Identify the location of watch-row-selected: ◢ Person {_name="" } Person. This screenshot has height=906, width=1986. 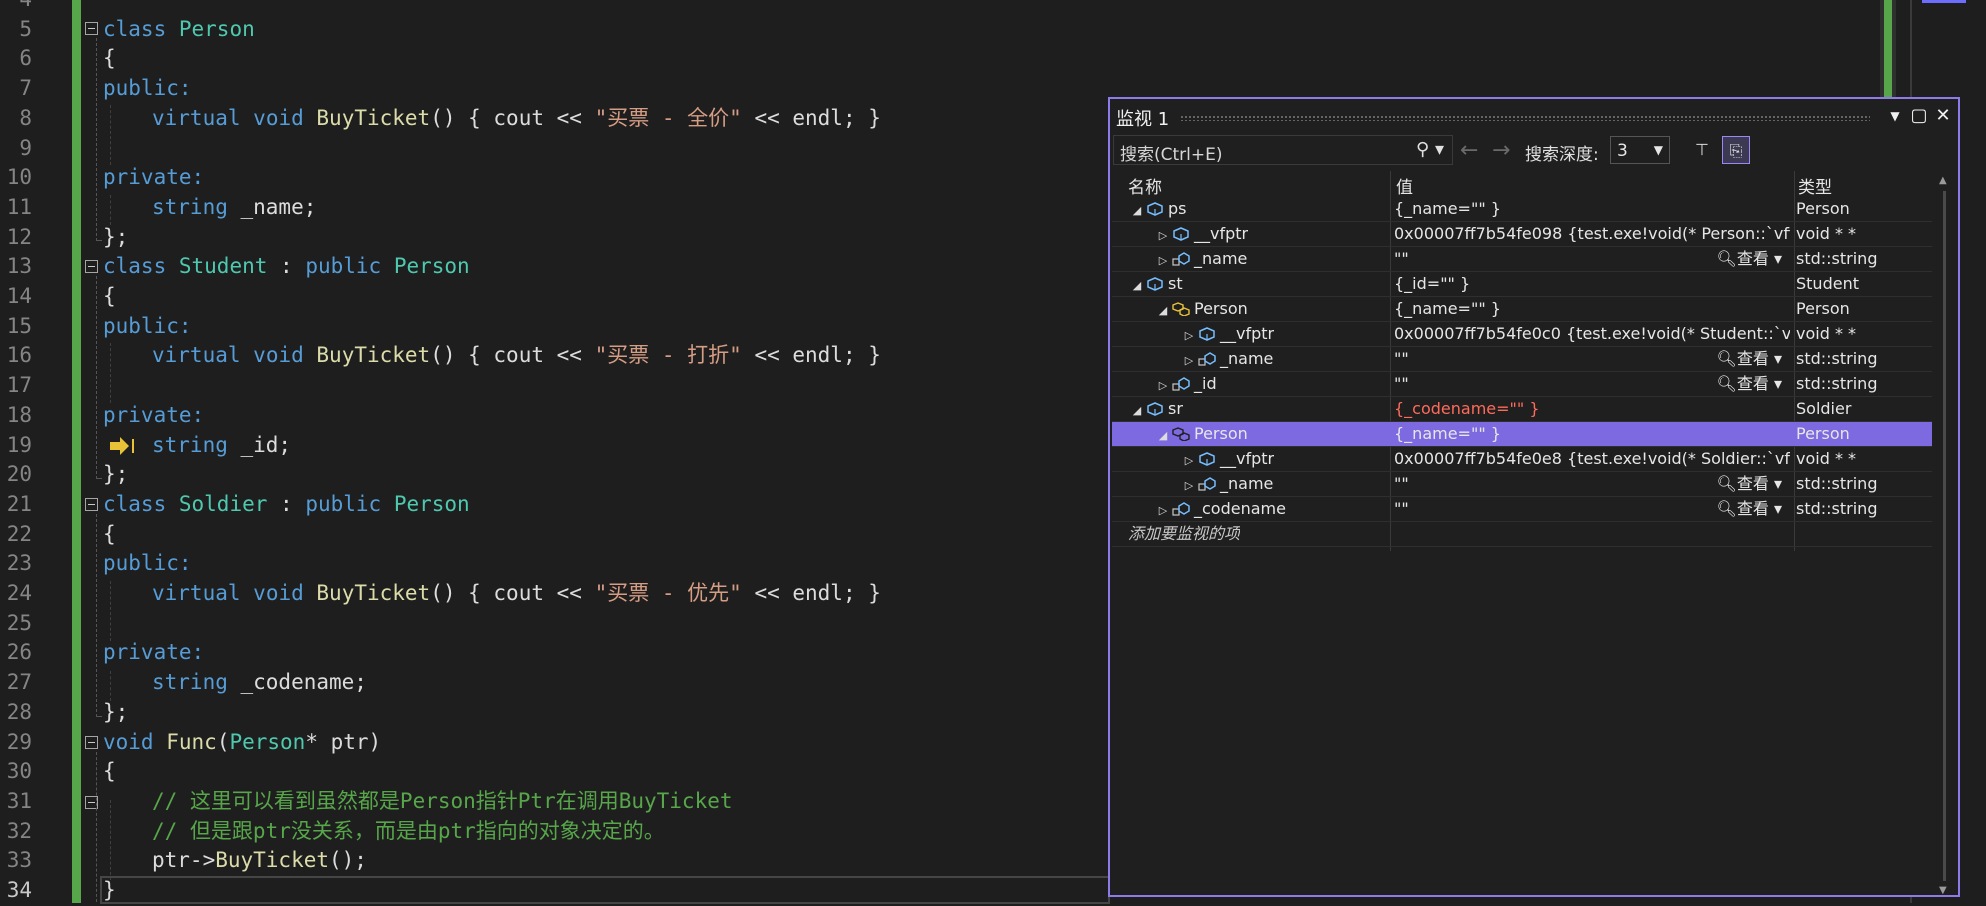
(1522, 434).